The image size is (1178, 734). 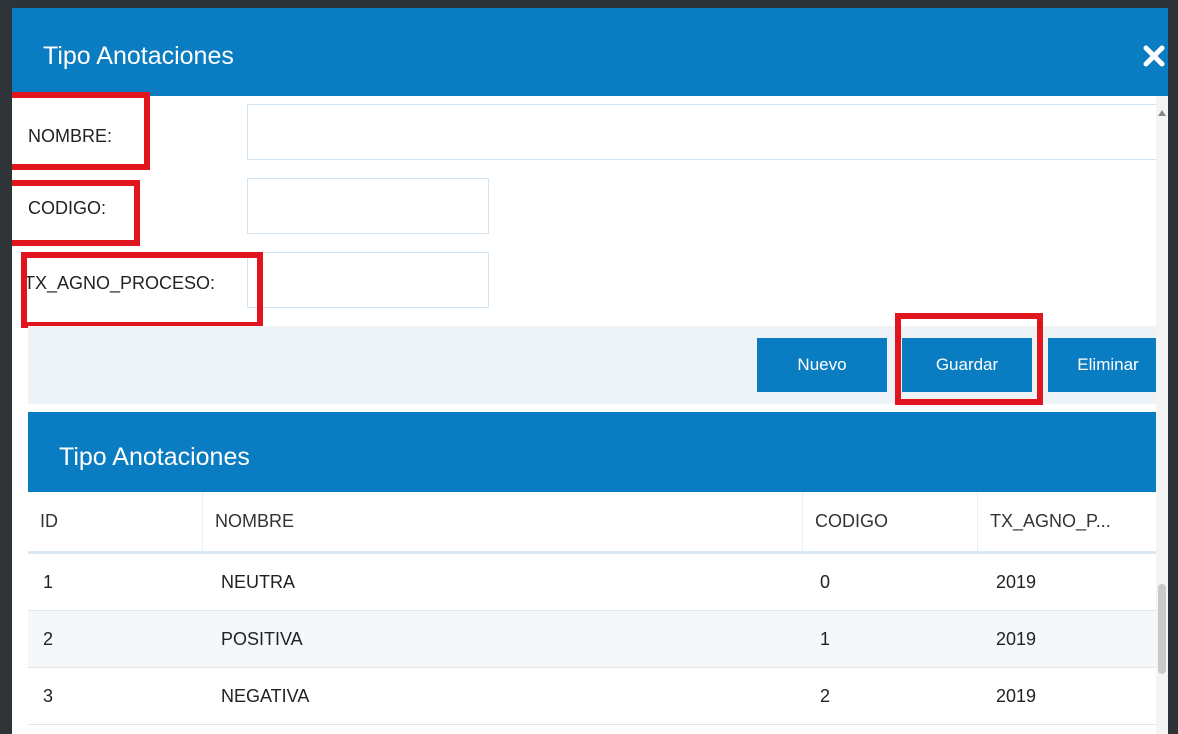 What do you see at coordinates (138, 56) in the screenshot?
I see `modal-title: Tipo Anotaciones` at bounding box center [138, 56].